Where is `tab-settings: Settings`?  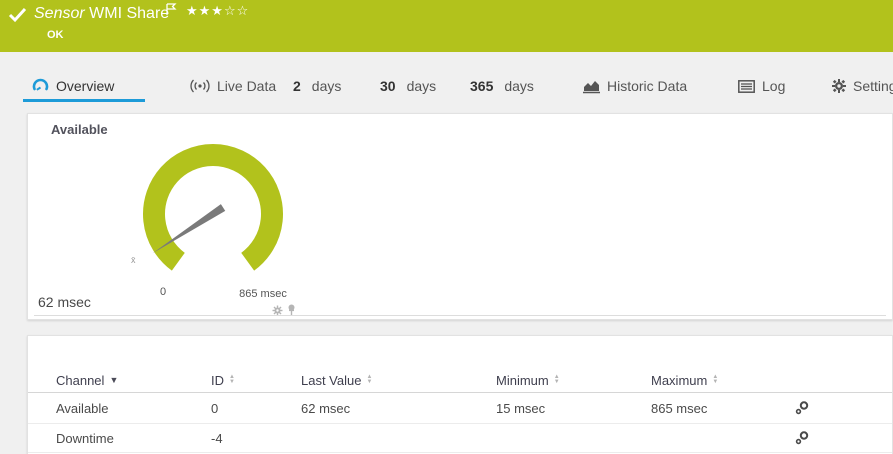
tab-settings: Settings is located at coordinates (862, 86).